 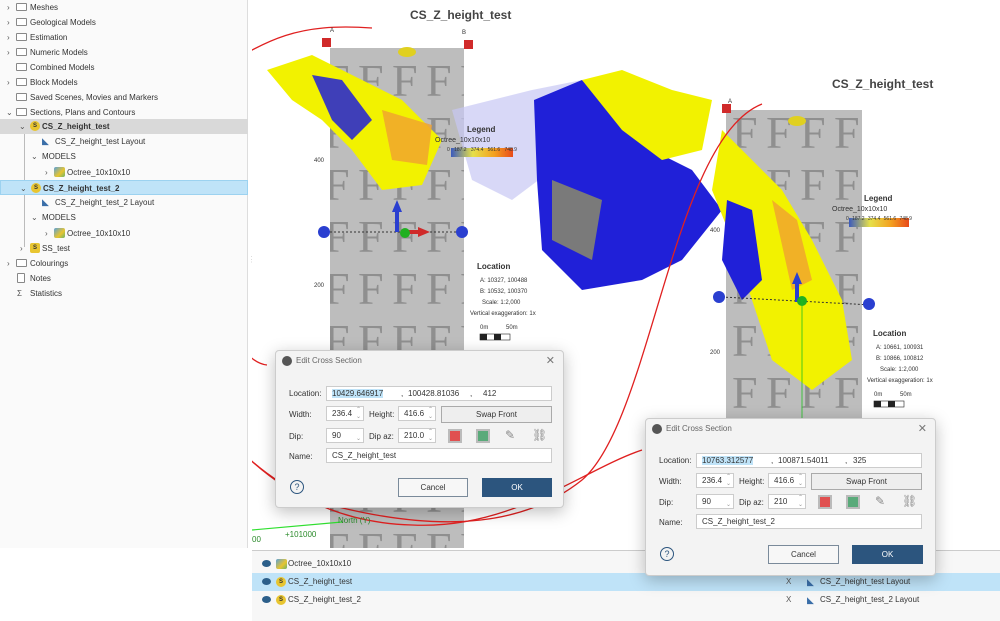 What do you see at coordinates (787, 501) in the screenshot?
I see `dip-az-field: 210 ⌃ ⌄` at bounding box center [787, 501].